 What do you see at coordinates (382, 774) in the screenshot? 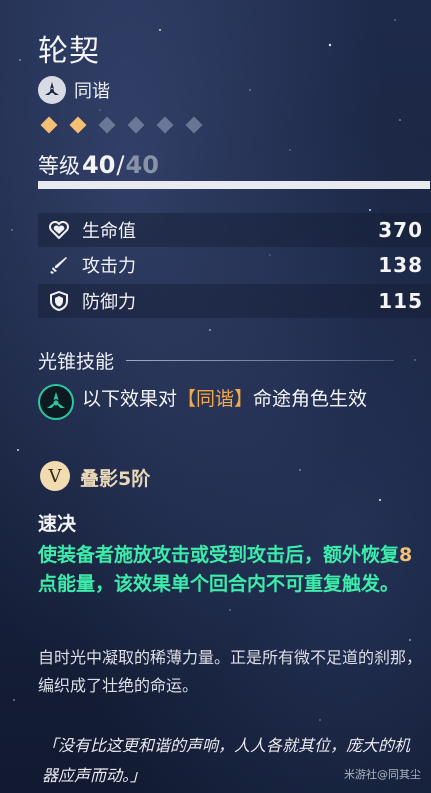
I see `watermark: 米游社@同其尘` at bounding box center [382, 774].